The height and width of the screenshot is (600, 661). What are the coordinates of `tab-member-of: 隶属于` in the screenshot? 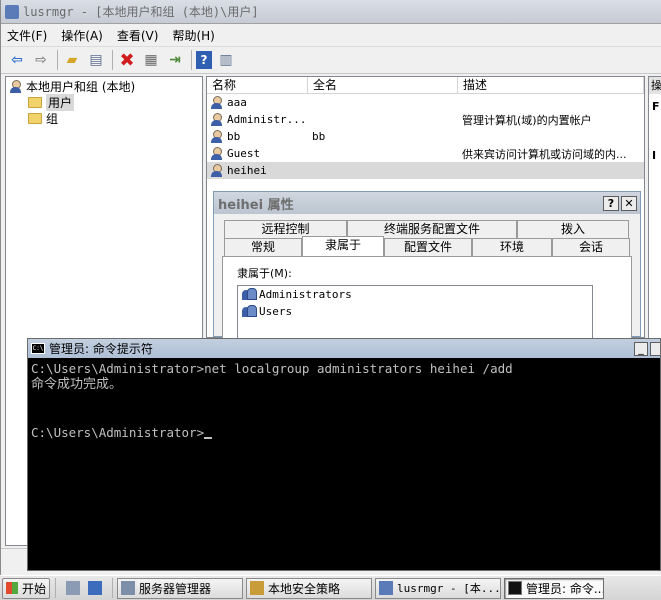 It's located at (343, 246).